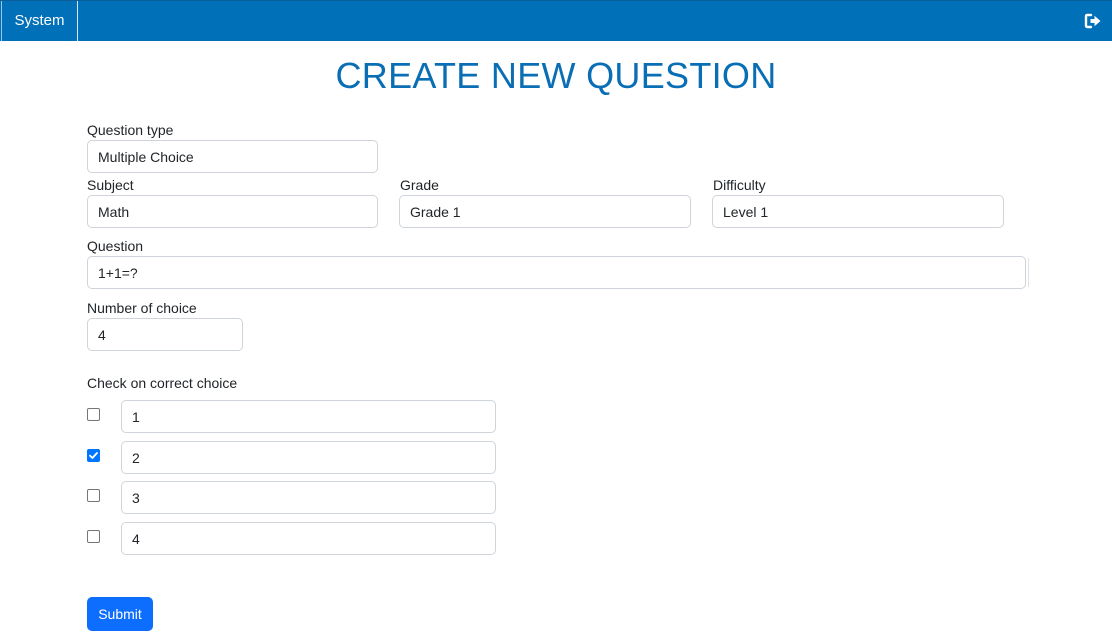  What do you see at coordinates (1093, 21) in the screenshot?
I see `sign-out-icon` at bounding box center [1093, 21].